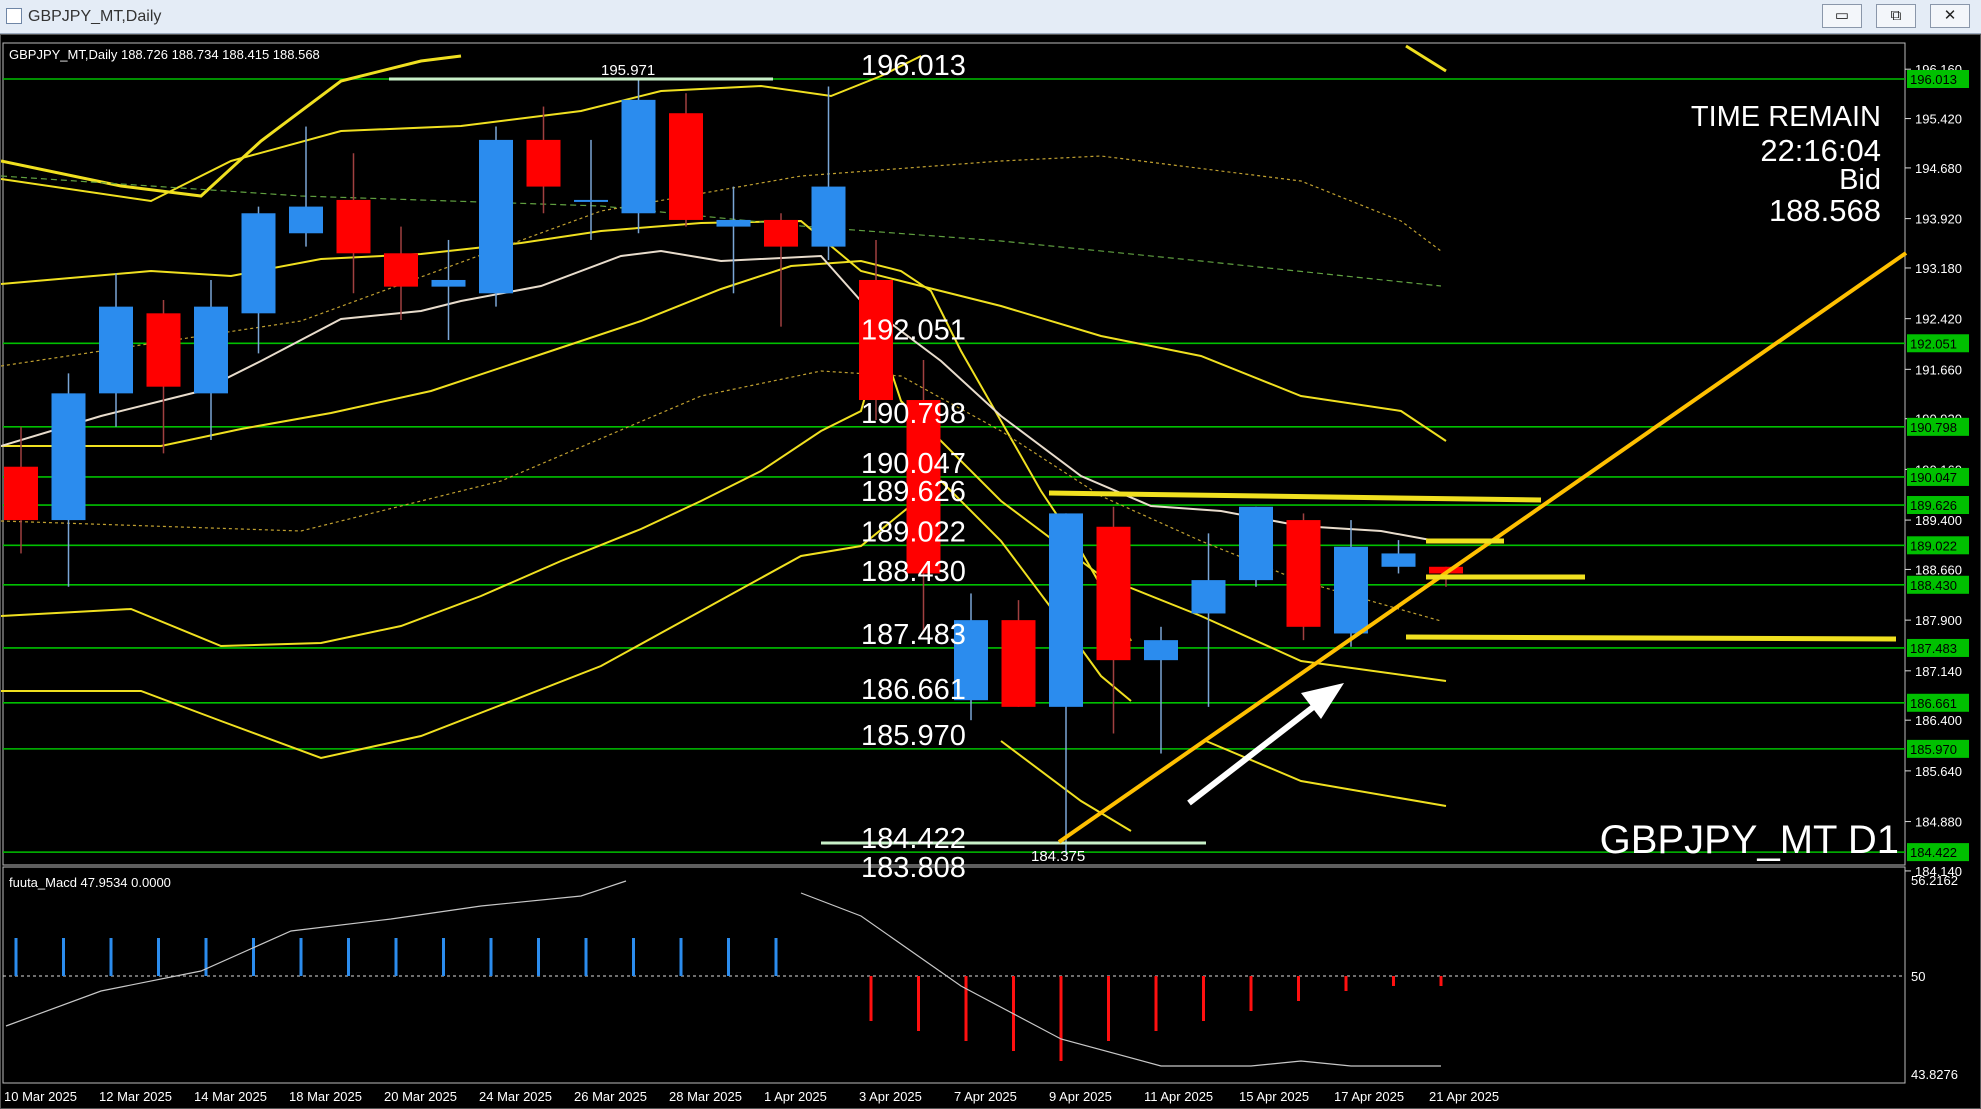 This screenshot has height=1109, width=1981. Describe the element at coordinates (913, 690) in the screenshot. I see `level-label: 186.661` at that location.